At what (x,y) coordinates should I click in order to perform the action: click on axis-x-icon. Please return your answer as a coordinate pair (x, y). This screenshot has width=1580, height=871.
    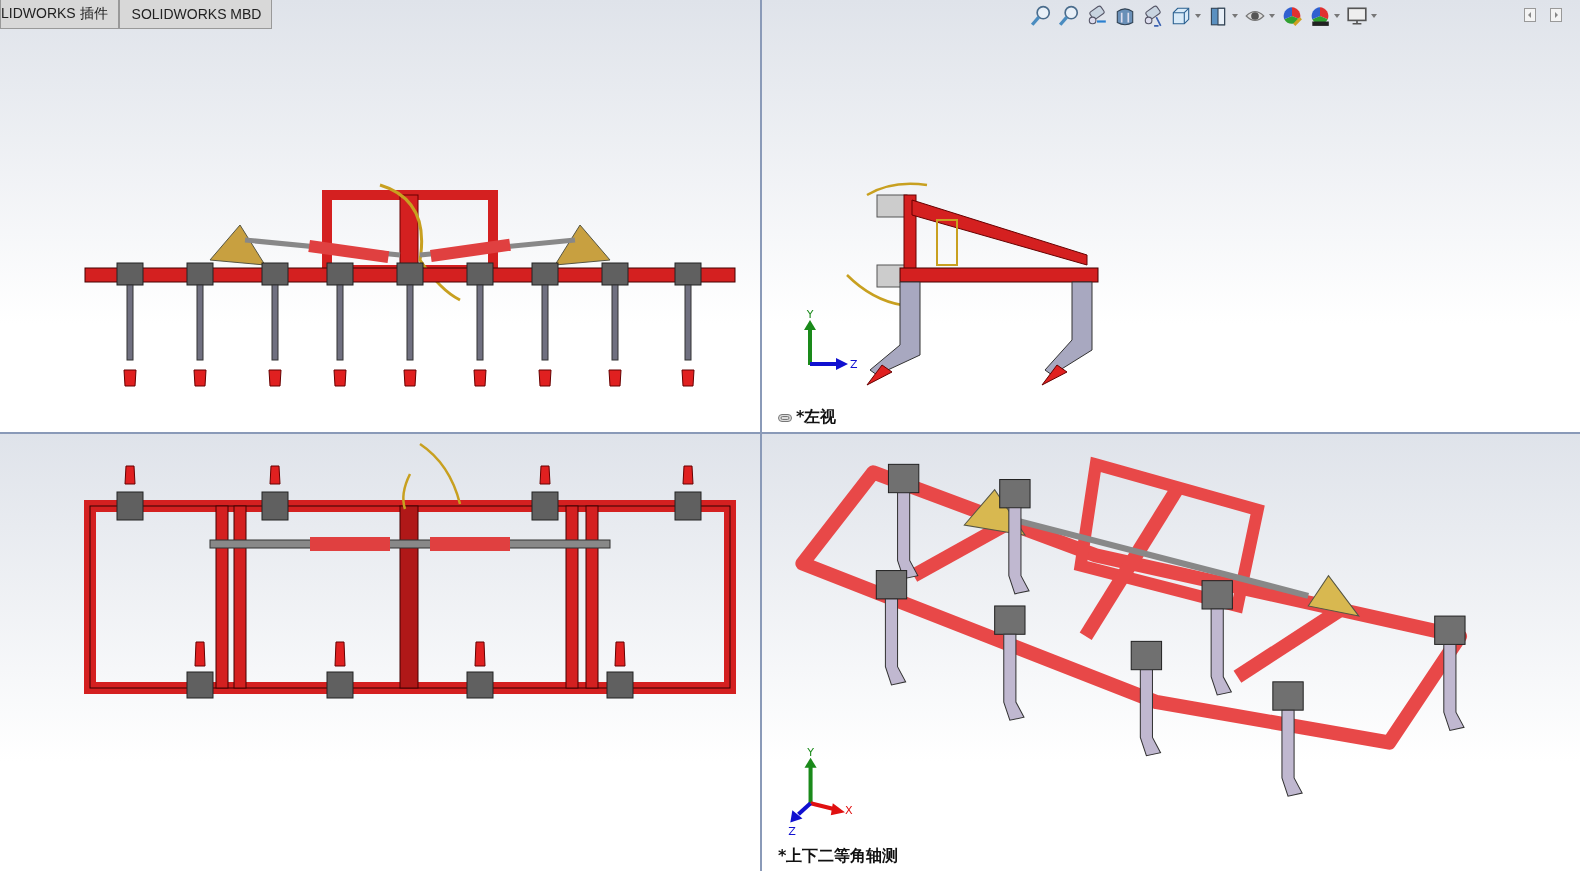
    Looking at the image, I should click on (827, 808).